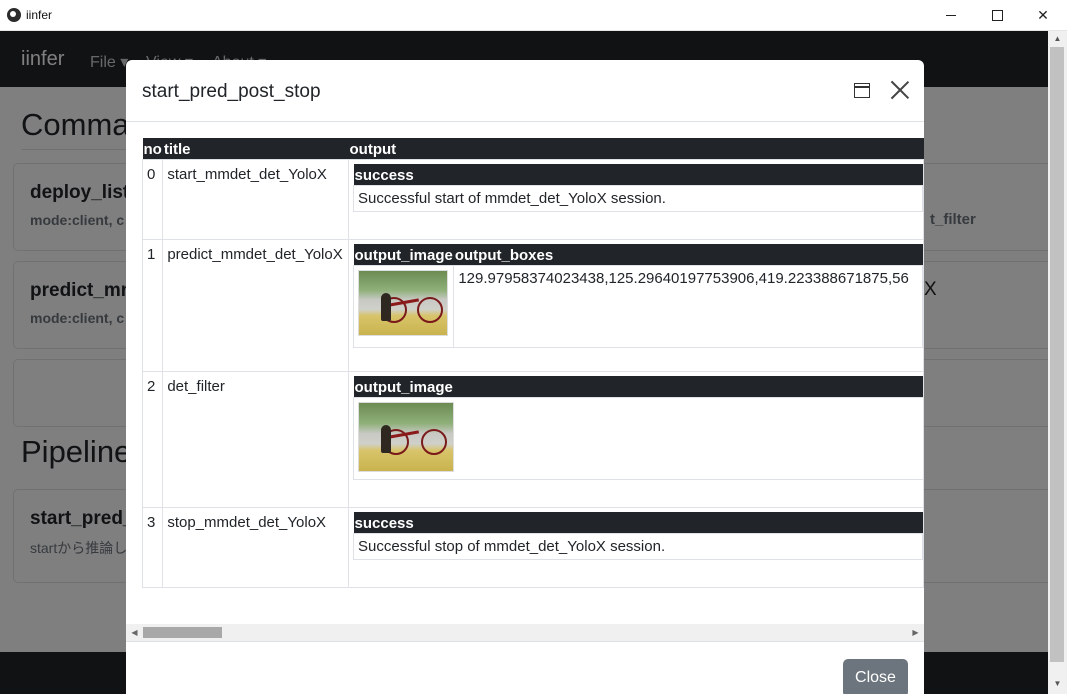 This screenshot has height=694, width=1067. Describe the element at coordinates (930, 289) in the screenshot. I see `overflow-text: X` at that location.